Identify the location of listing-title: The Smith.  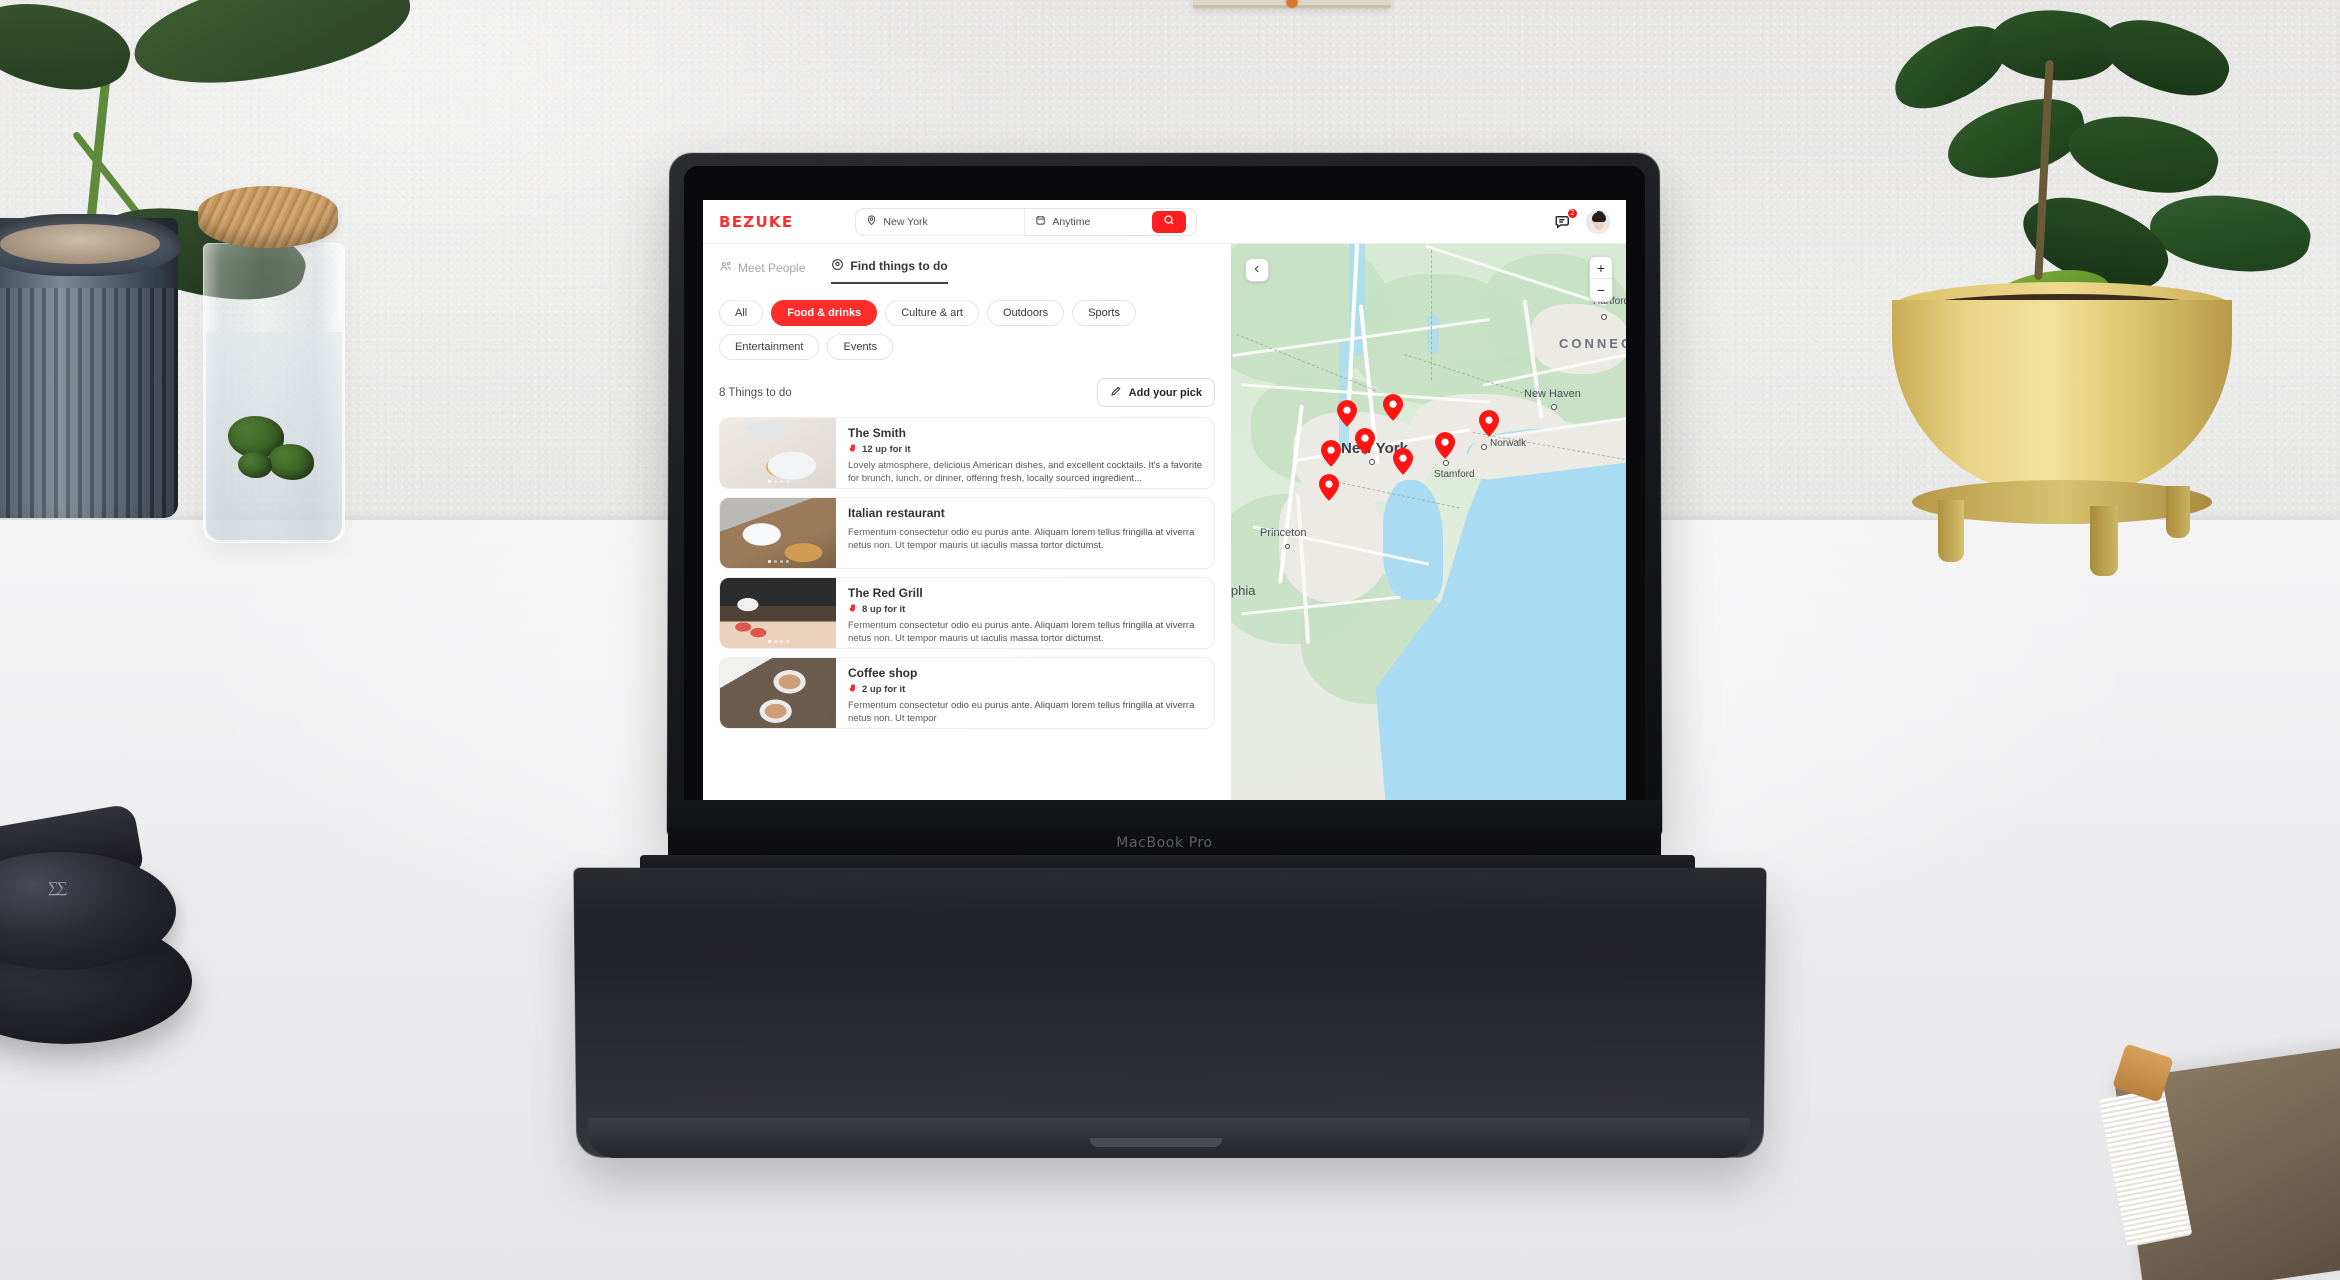
(877, 433).